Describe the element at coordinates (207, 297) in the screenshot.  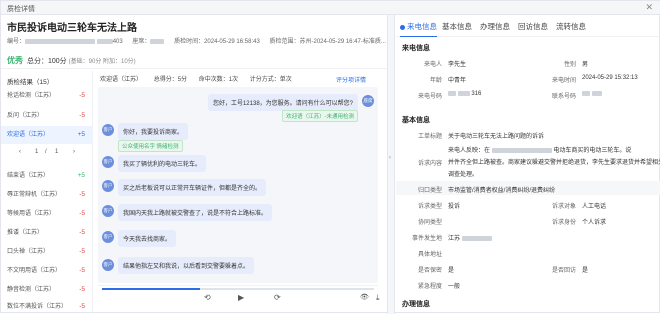
I see `rewind-icon: ⟲` at that location.